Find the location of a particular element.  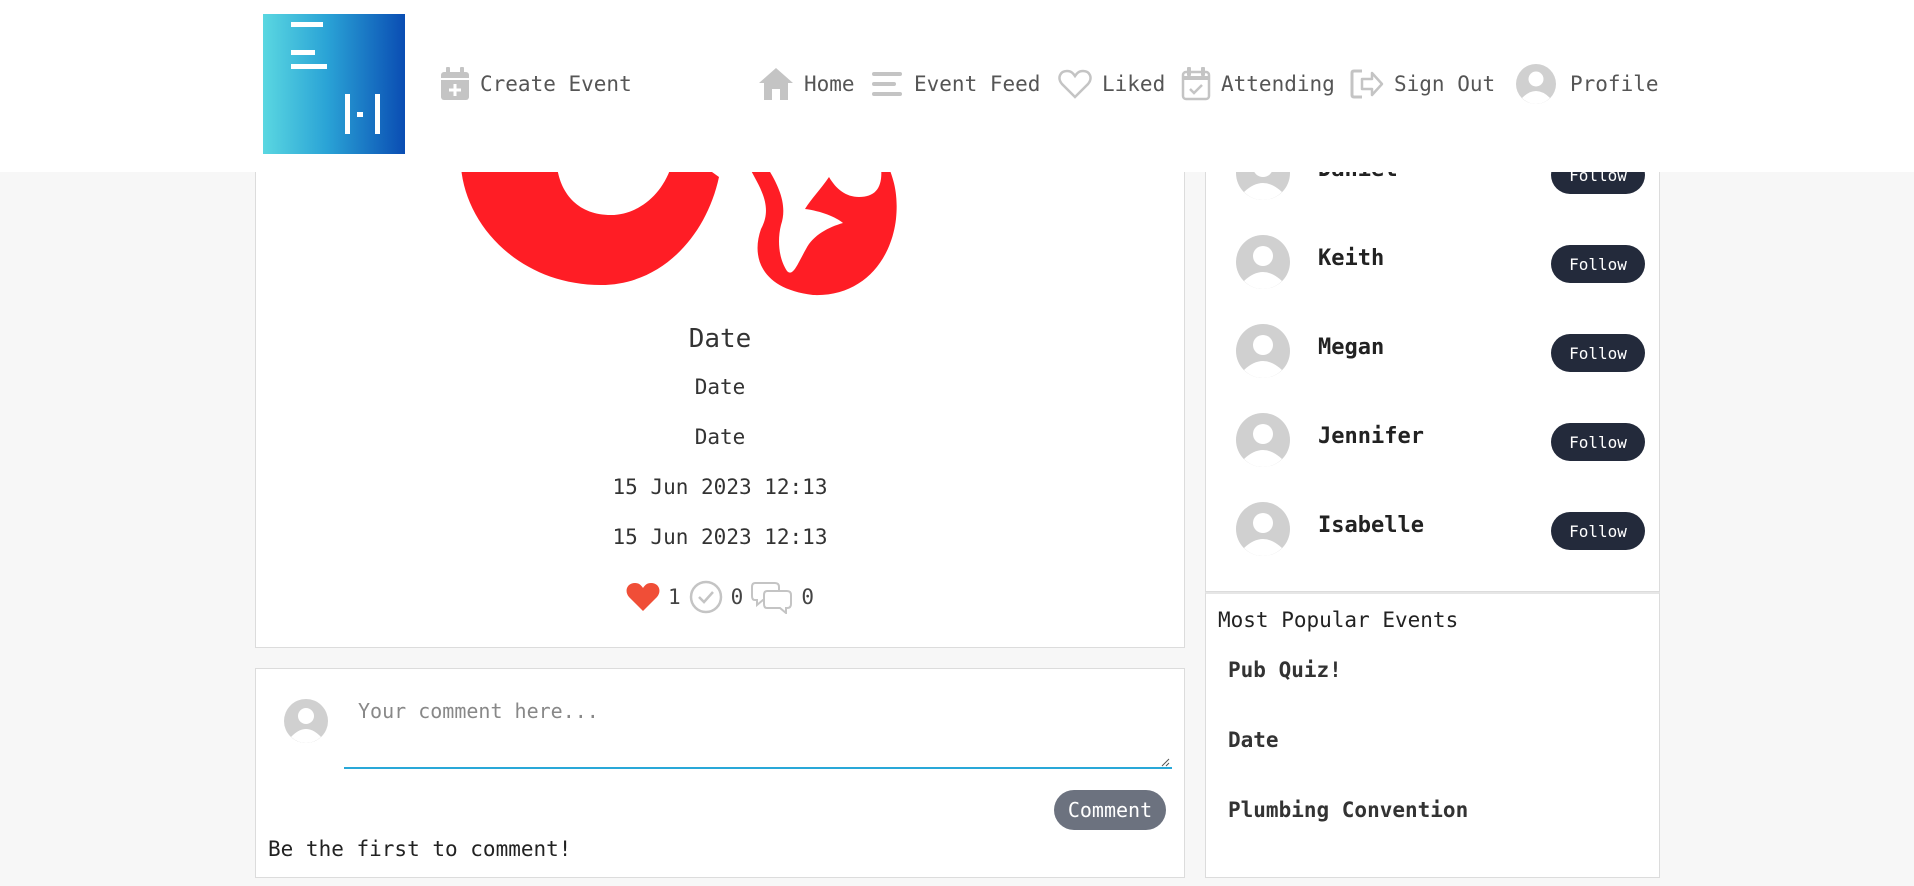

like-count: 1 is located at coordinates (674, 597).